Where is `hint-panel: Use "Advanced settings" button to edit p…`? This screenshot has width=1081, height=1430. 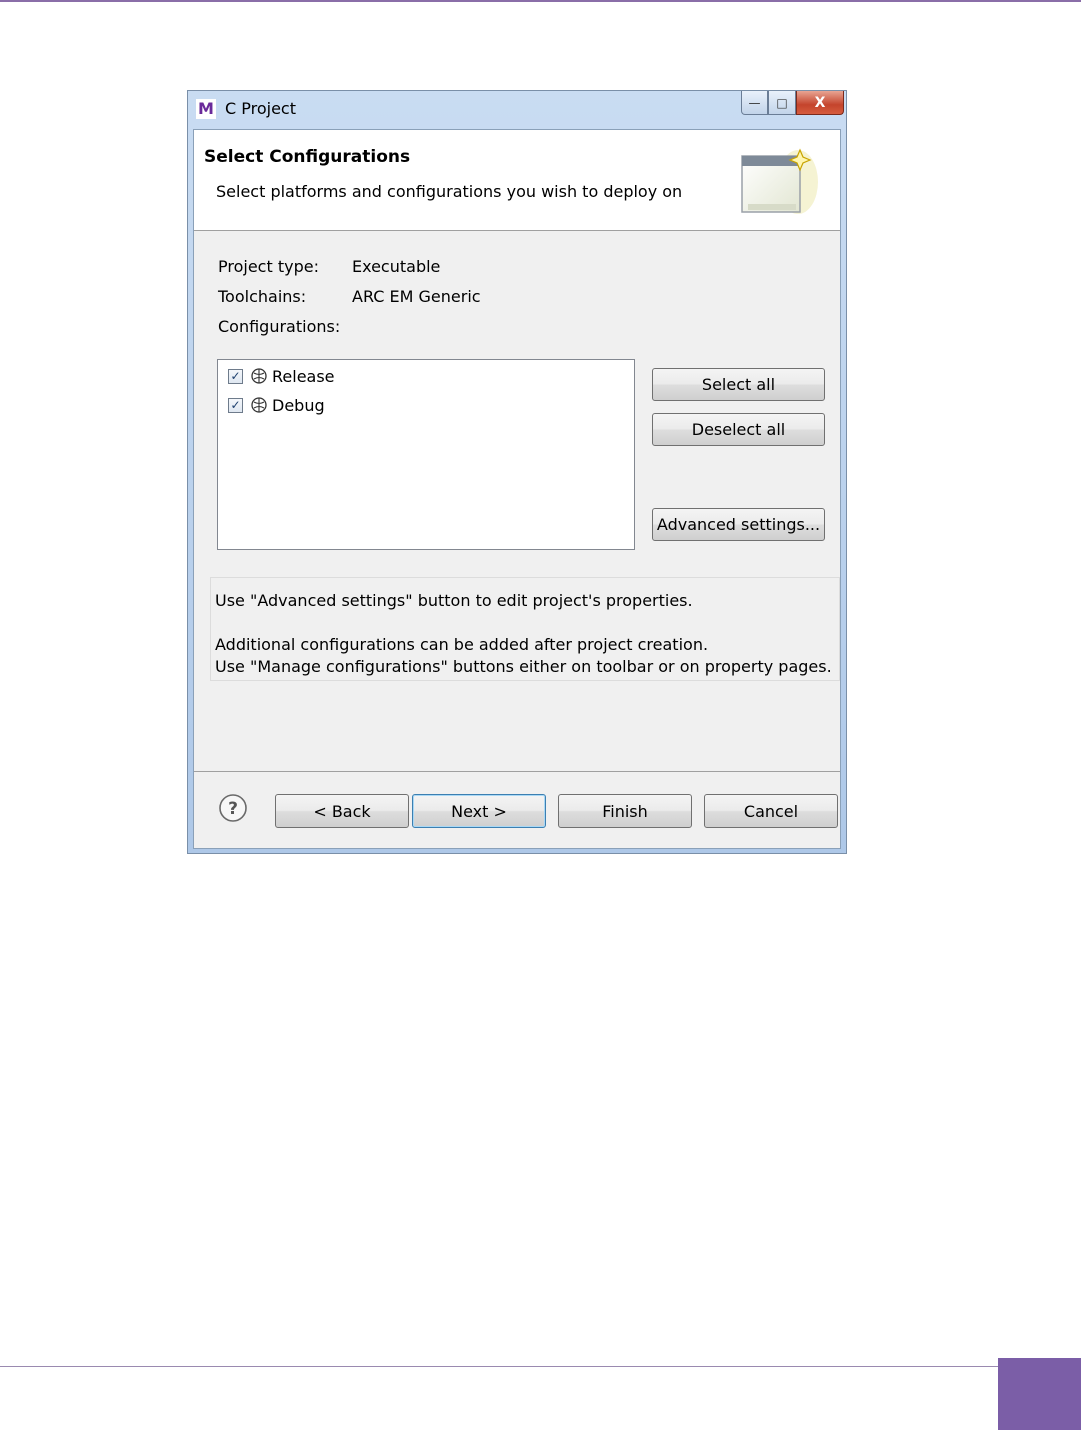
hint-panel: Use "Advanced settings" button to edit p… is located at coordinates (525, 629).